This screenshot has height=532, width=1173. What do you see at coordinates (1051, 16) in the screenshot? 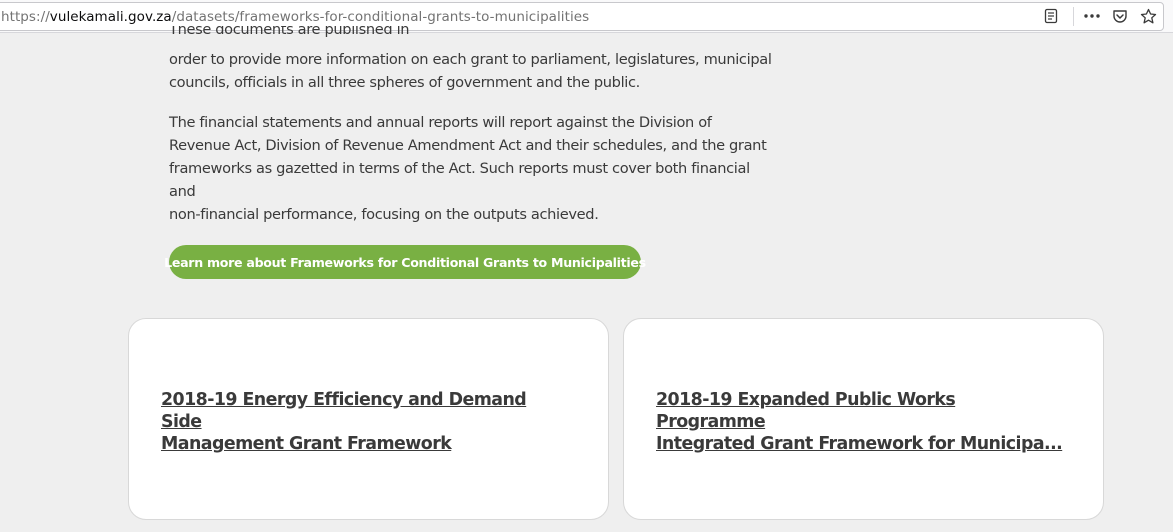
I see `reader-view-icon` at bounding box center [1051, 16].